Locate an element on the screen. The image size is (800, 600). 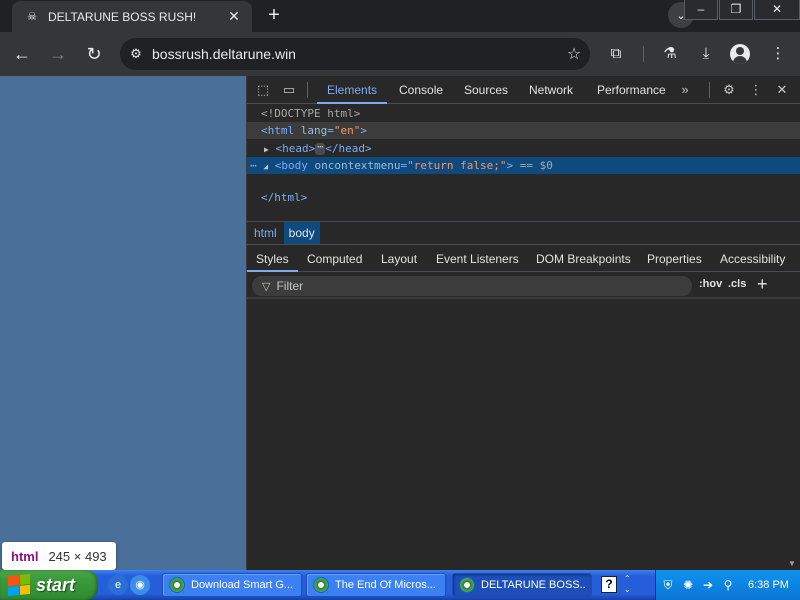
row-actions-icon: ⋯ is located at coordinates (253, 165).